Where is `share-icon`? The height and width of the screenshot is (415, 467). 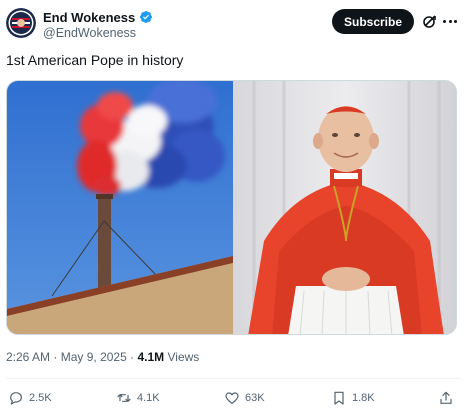 share-icon is located at coordinates (446, 397).